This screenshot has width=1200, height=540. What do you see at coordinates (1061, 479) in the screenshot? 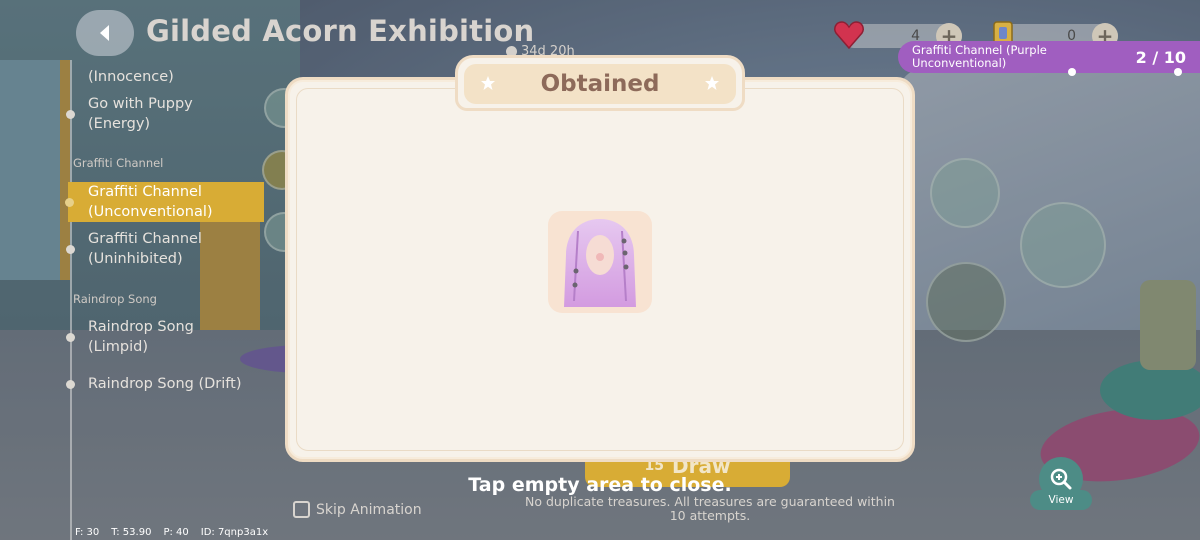
I see `magnifier-icon` at bounding box center [1061, 479].